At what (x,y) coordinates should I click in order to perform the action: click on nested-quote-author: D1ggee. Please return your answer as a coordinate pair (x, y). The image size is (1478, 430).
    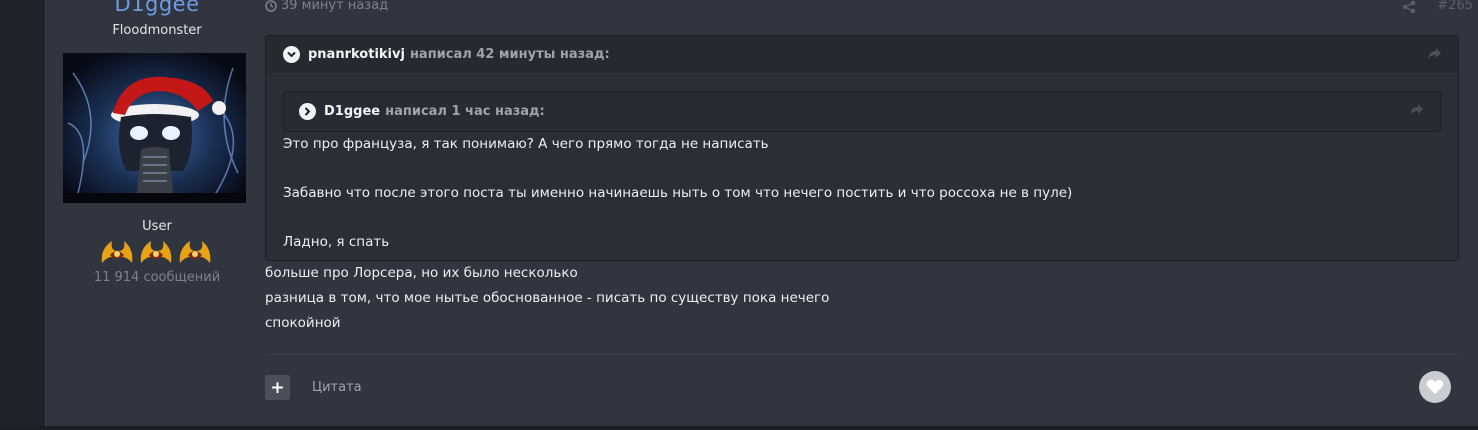
    Looking at the image, I should click on (352, 111).